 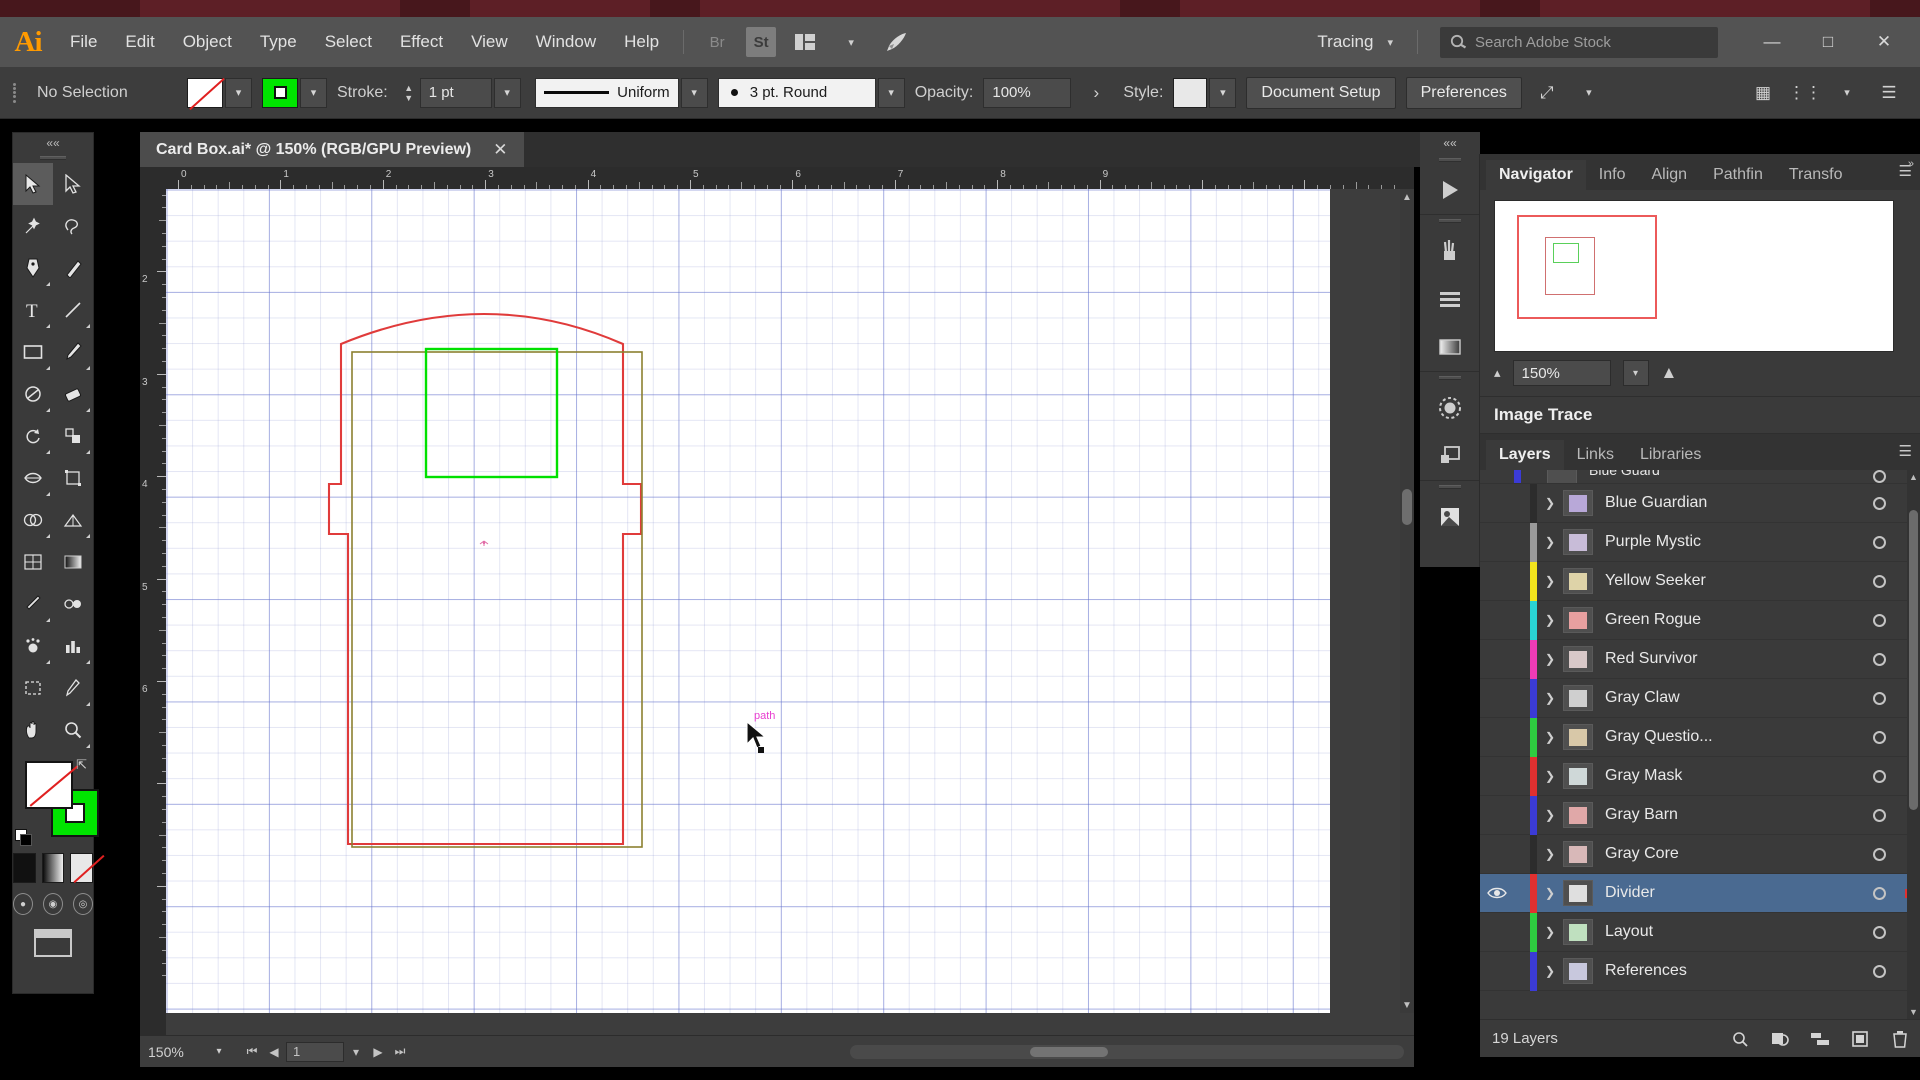 I want to click on layers-scrollbar: ▲ ▼, so click(x=1913, y=744).